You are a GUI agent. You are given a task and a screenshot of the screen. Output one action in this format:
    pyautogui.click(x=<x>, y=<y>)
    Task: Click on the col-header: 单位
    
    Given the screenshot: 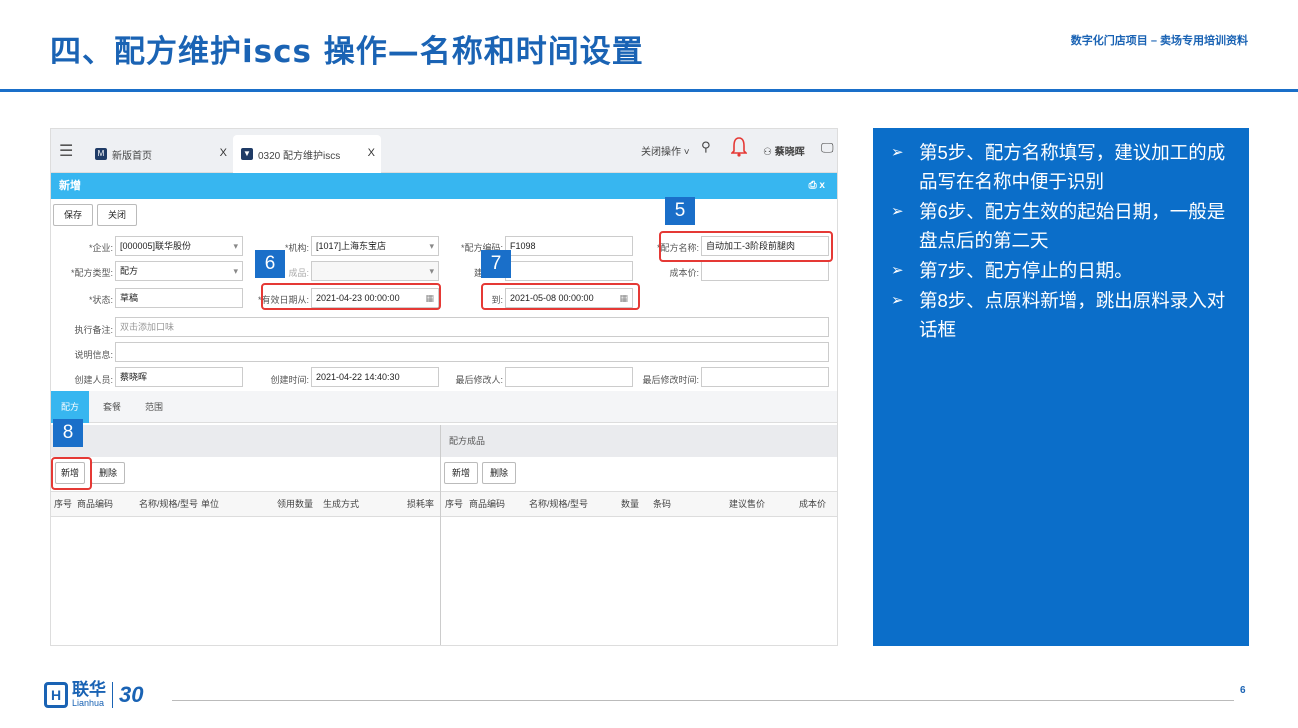 What is the action you would take?
    pyautogui.click(x=210, y=504)
    